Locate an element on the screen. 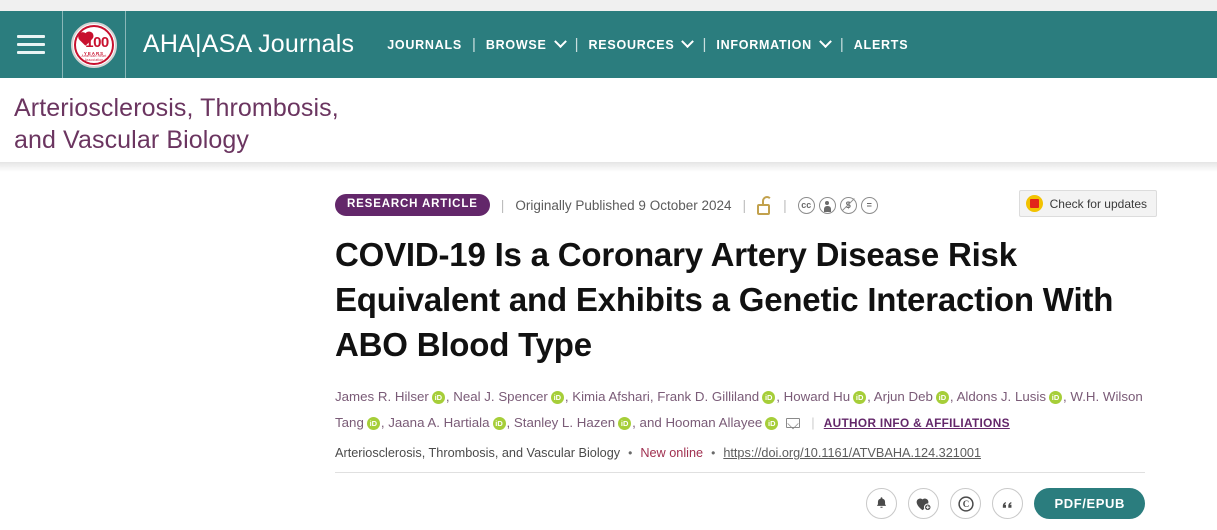 The image size is (1217, 530). nav-item-browse: BROWSE is located at coordinates (526, 43).